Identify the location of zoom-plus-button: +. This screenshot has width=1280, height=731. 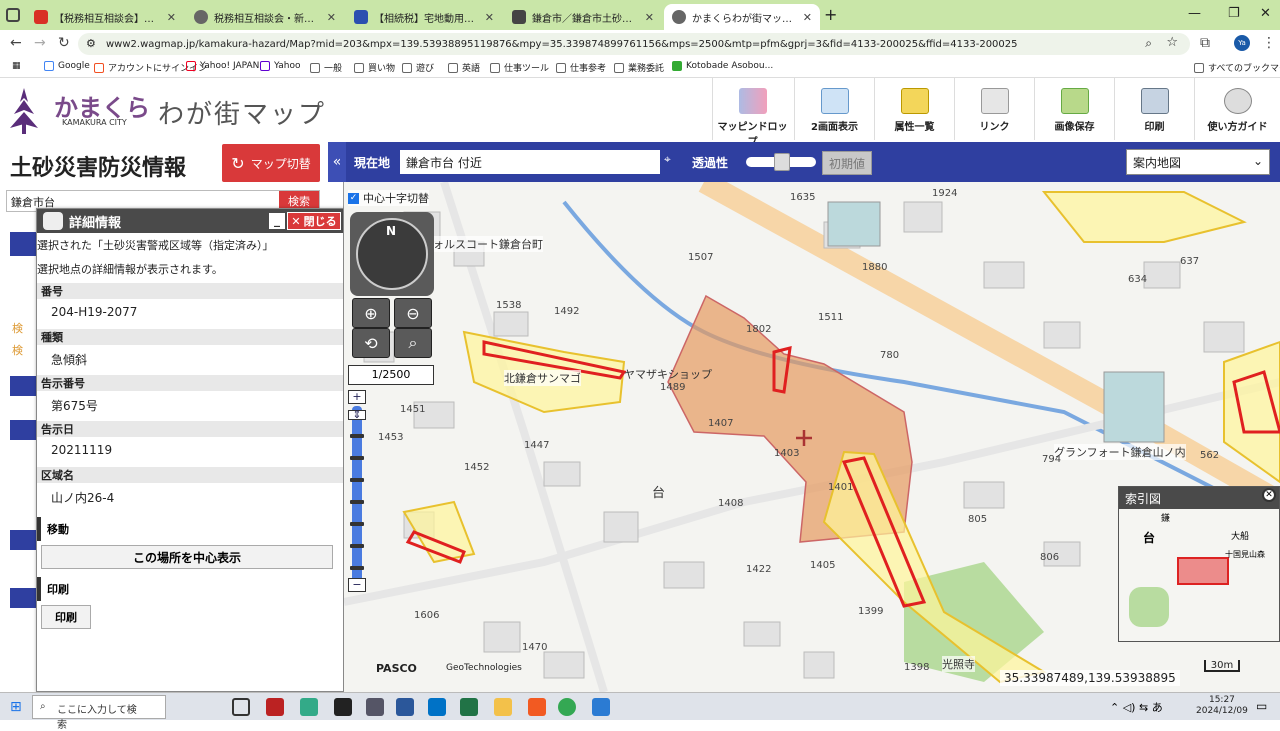
(357, 397).